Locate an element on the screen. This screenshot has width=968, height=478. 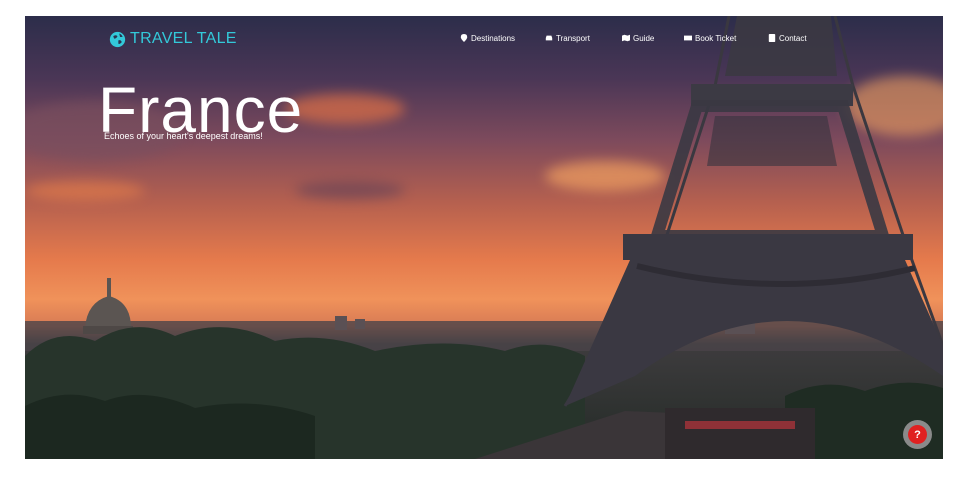
nav-guide-label: Guide is located at coordinates (644, 38).